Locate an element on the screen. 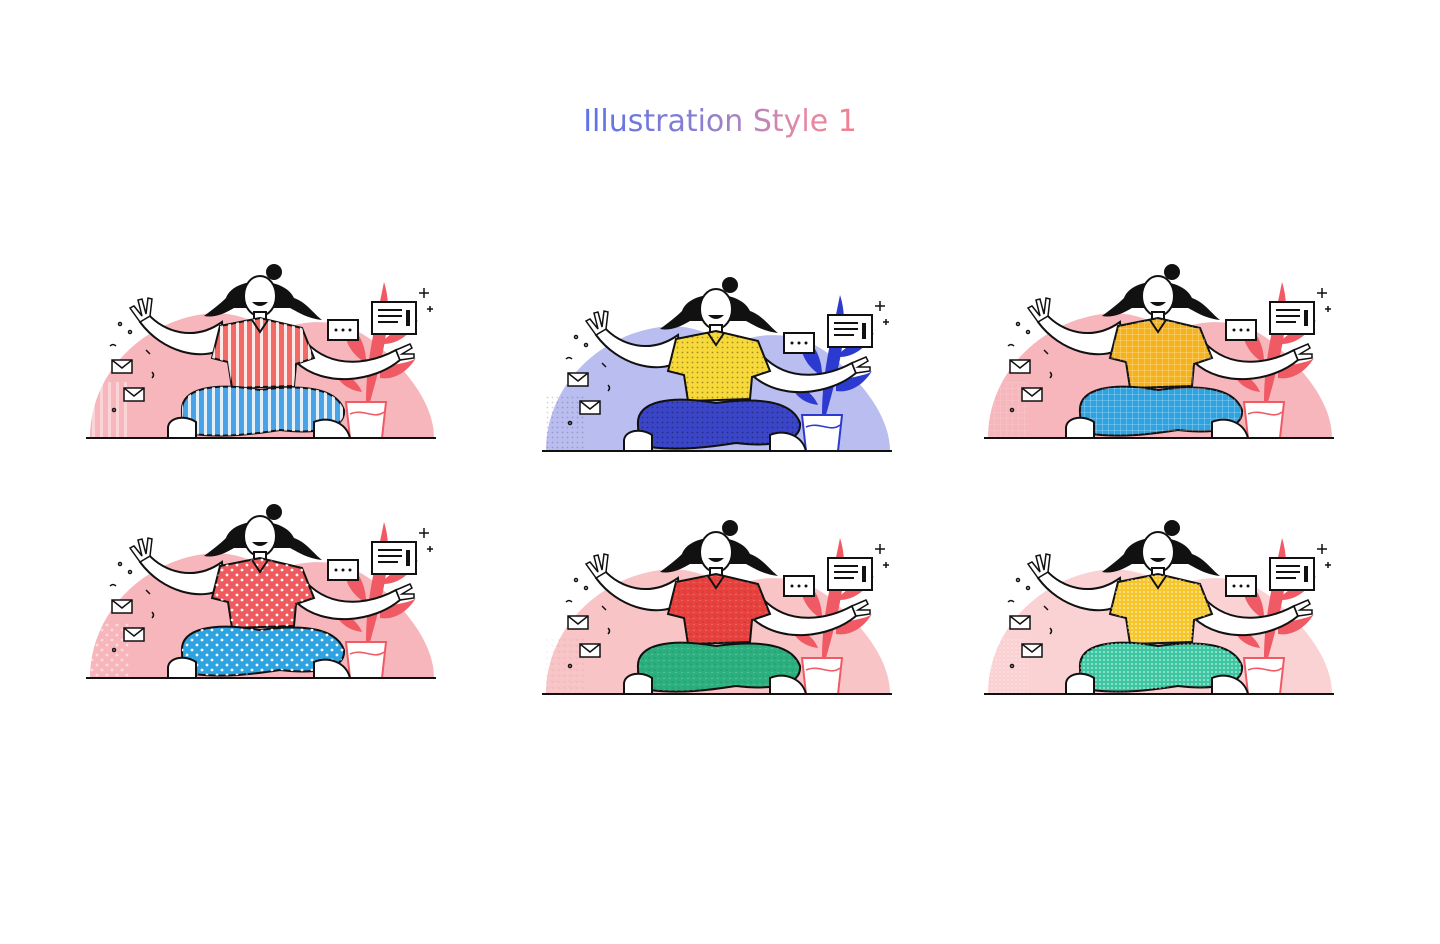 This screenshot has height=944, width=1440. page-title: Illustration Style 1 is located at coordinates (720, 121).